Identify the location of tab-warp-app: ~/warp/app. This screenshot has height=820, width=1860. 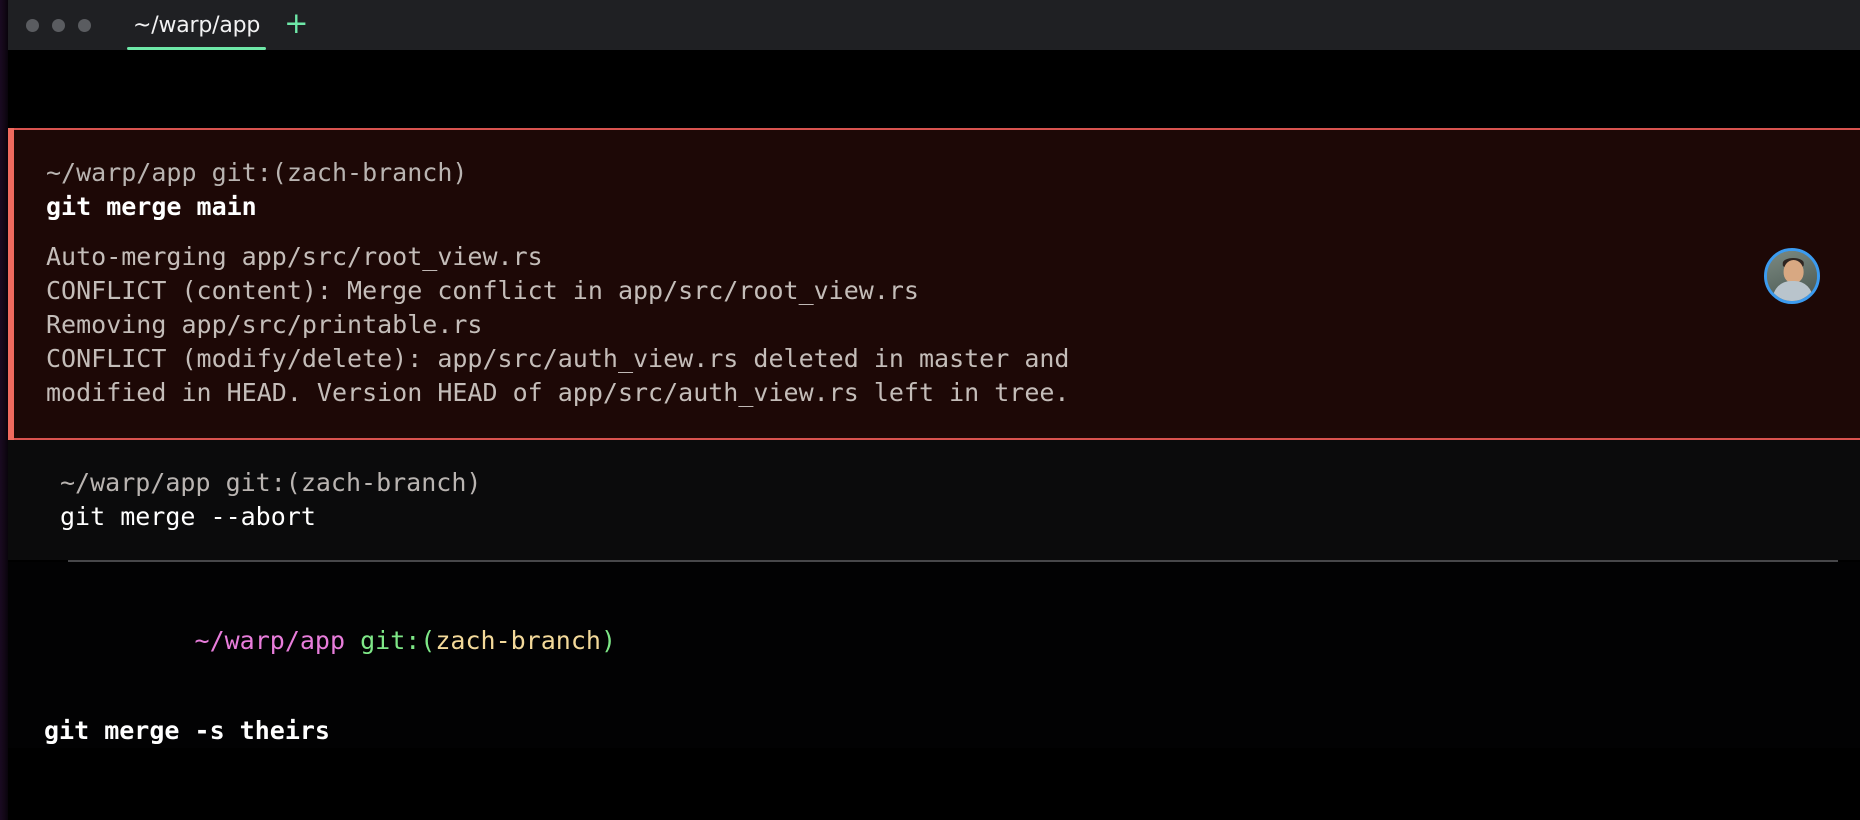
(197, 25).